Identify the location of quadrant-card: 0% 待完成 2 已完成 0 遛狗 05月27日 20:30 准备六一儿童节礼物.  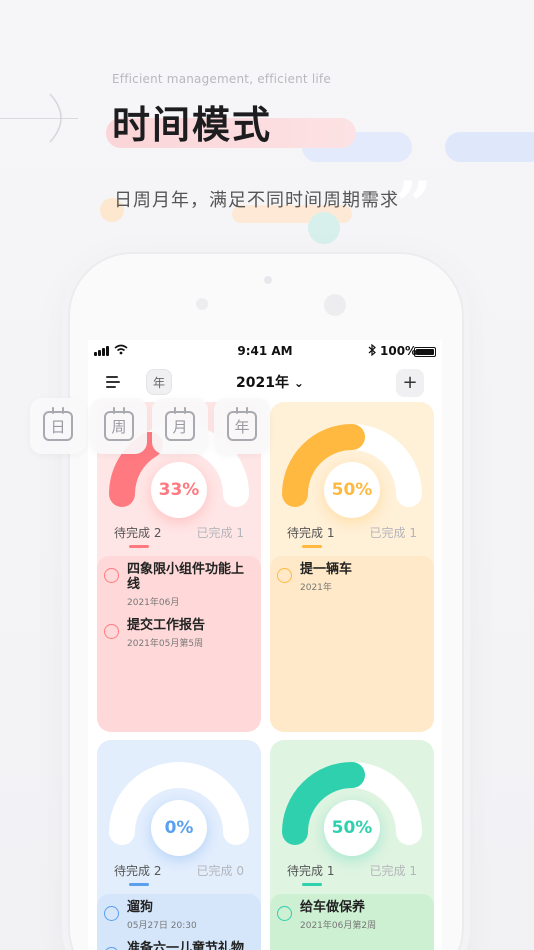
(179, 845).